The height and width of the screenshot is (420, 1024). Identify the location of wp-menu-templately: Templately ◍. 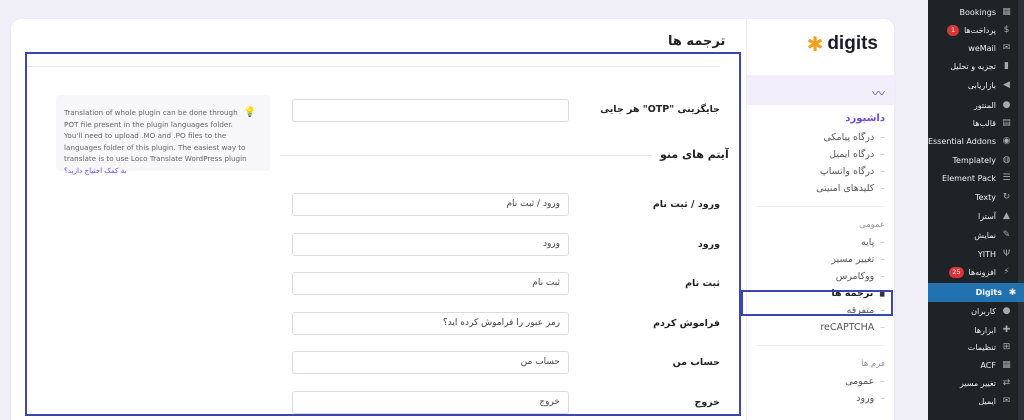
(973, 160).